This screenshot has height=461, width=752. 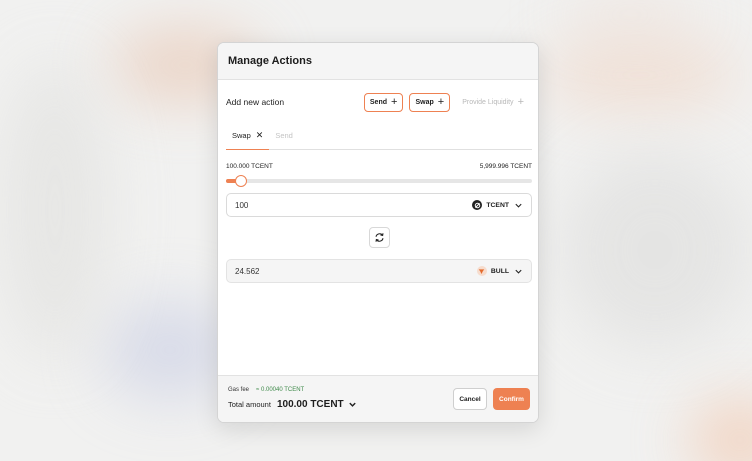 What do you see at coordinates (241, 181) in the screenshot?
I see `slider-handle` at bounding box center [241, 181].